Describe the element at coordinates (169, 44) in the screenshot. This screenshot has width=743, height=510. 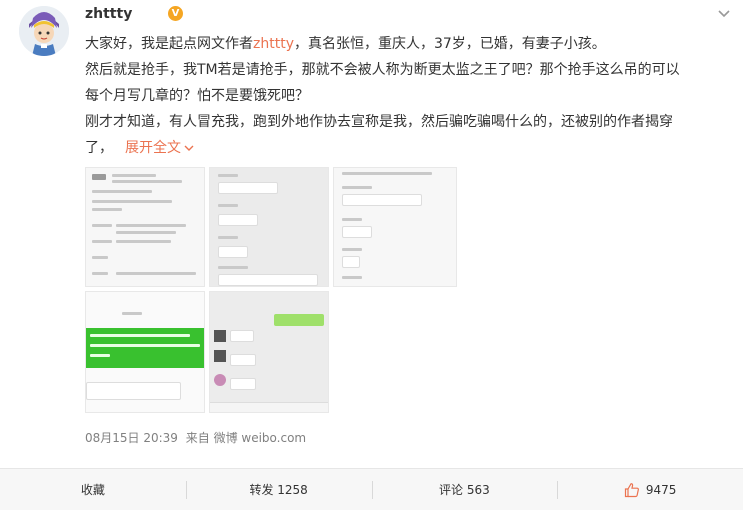
I see `post-text-segment: 大家好，我是起点网文作者` at that location.